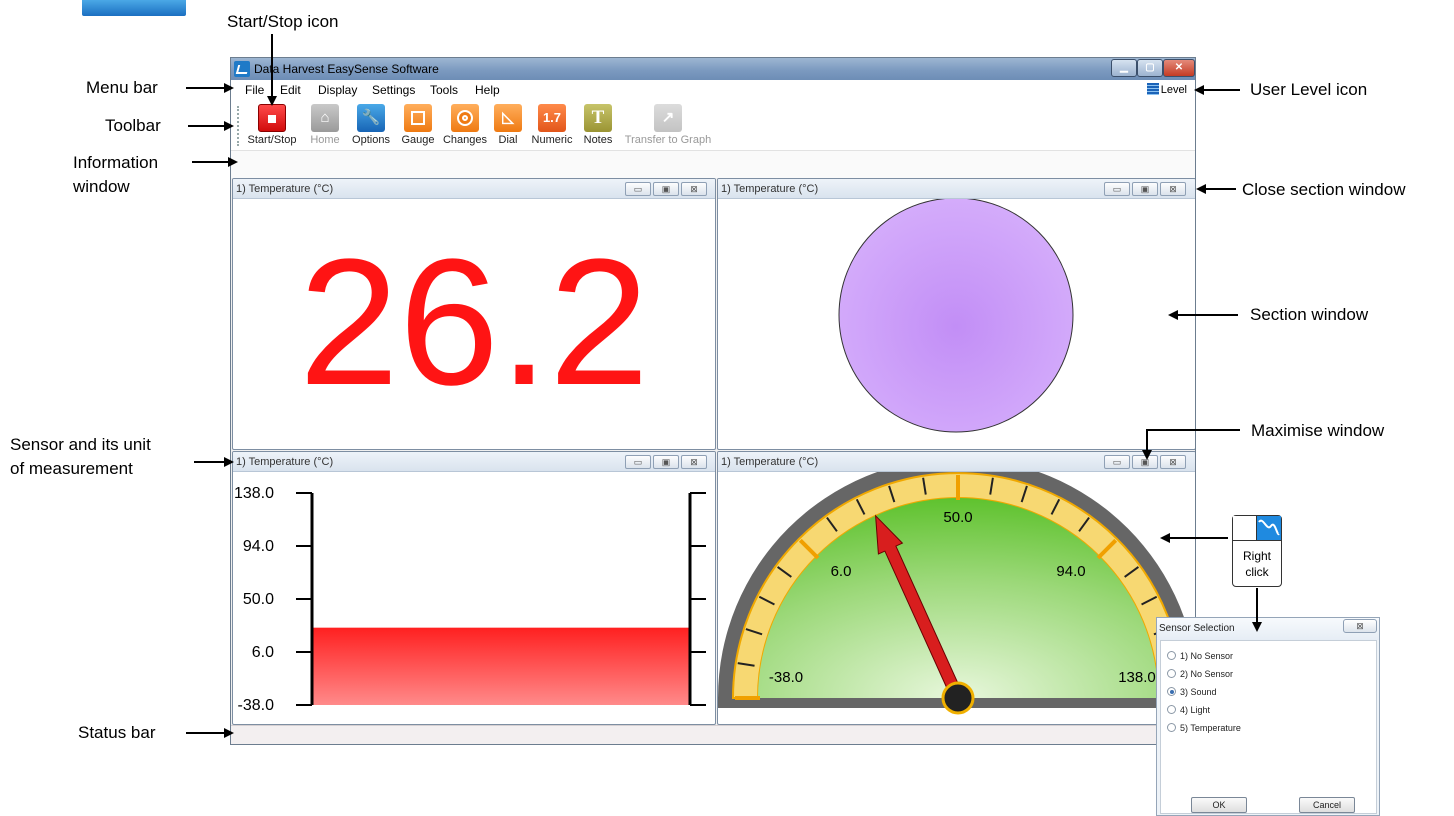 The width and height of the screenshot is (1454, 816). I want to click on maximize-window-button: ▢, so click(1150, 68).